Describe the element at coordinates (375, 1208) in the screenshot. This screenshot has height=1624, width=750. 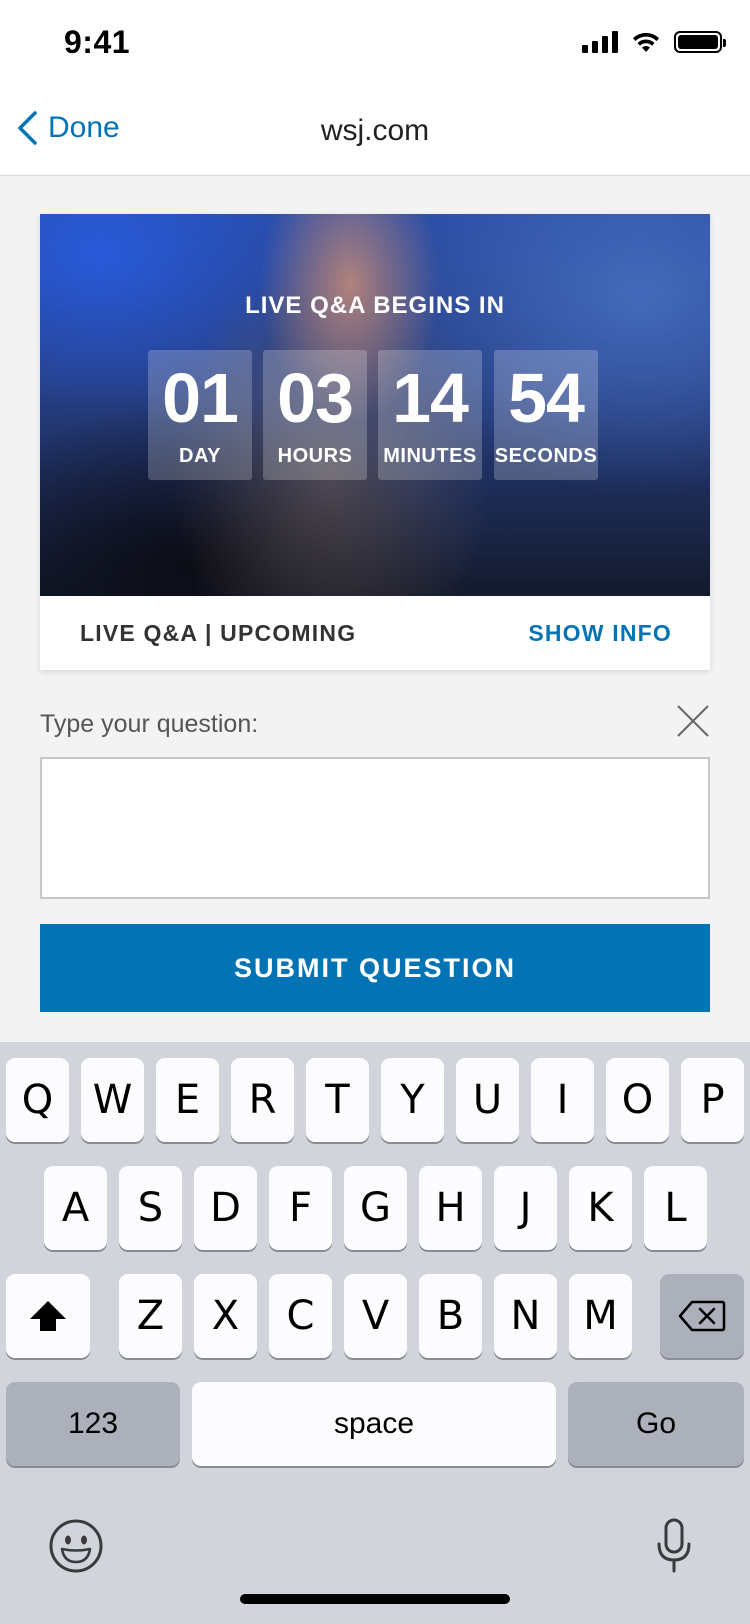
I see `key-g: G` at that location.